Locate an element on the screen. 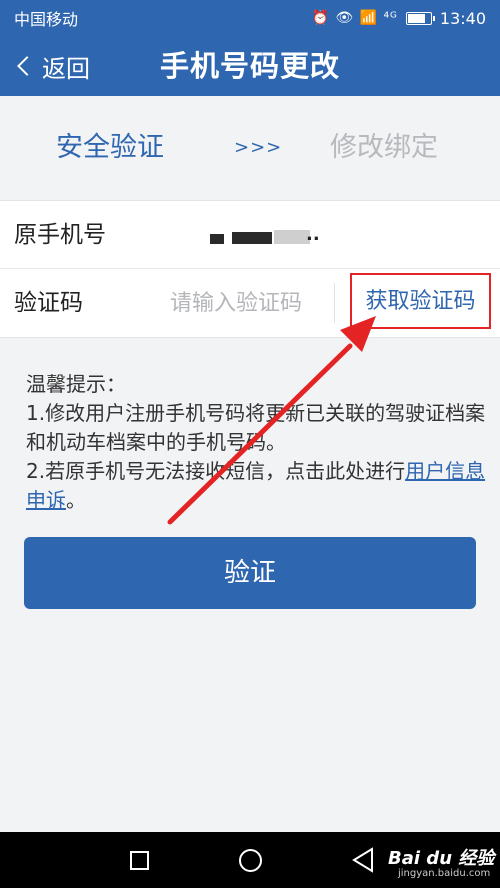 This screenshot has width=500, height=888. original-phone-label: 原手机号 is located at coordinates (60, 235).